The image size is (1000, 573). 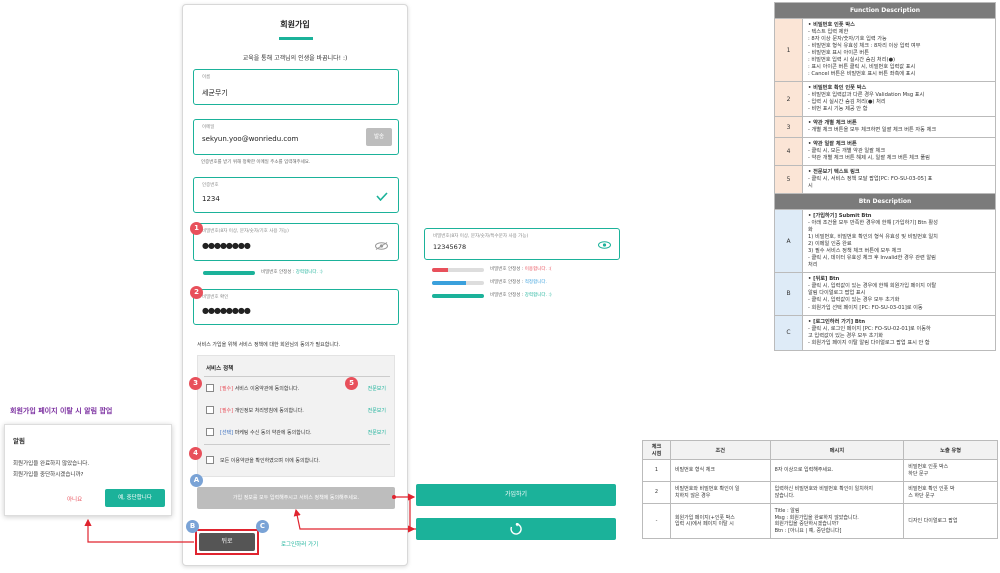 What do you see at coordinates (869, 158) in the screenshot?
I see `description-line: - 약관 개별 체크 버튼 해제 시, 일괄 체크 버튼 체크 풀림` at bounding box center [869, 158].